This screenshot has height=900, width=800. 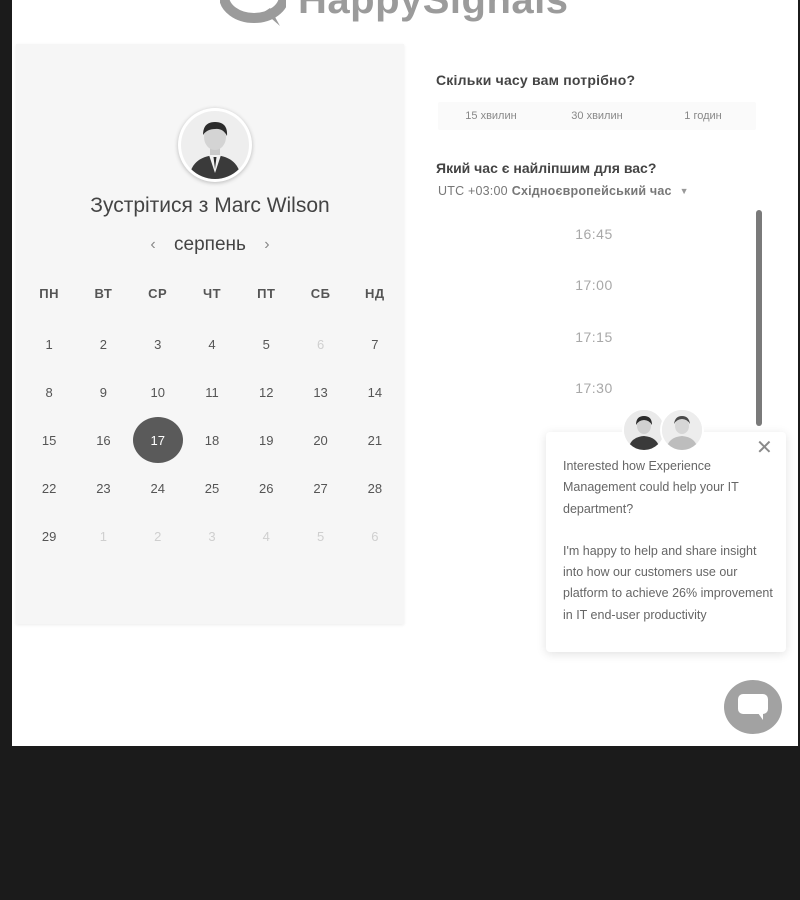 I want to click on chevron-left-icon: ‹, so click(x=153, y=245).